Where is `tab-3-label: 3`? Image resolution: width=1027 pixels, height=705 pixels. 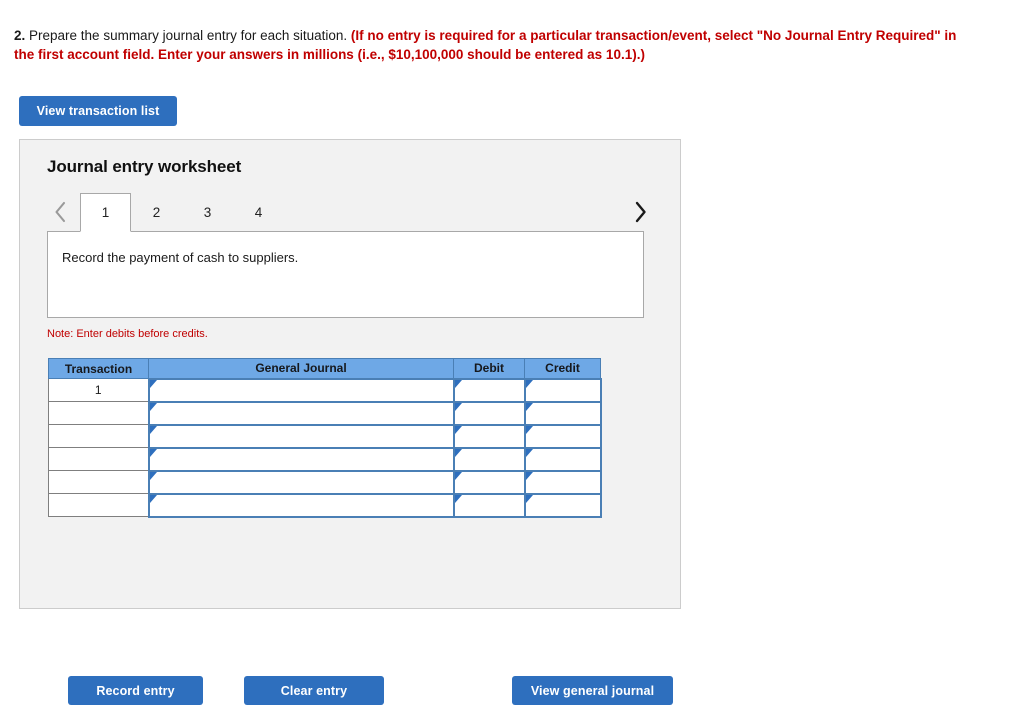
tab-3-label: 3 is located at coordinates (207, 212).